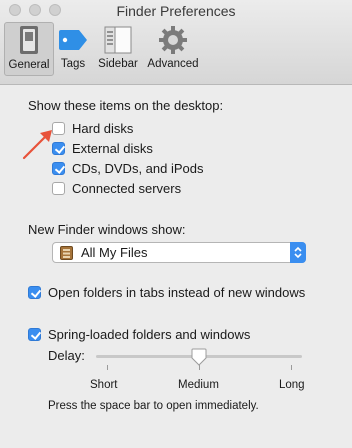 Image resolution: width=352 pixels, height=448 pixels. Describe the element at coordinates (179, 252) in the screenshot. I see `new-window-target-select: All My Files` at that location.